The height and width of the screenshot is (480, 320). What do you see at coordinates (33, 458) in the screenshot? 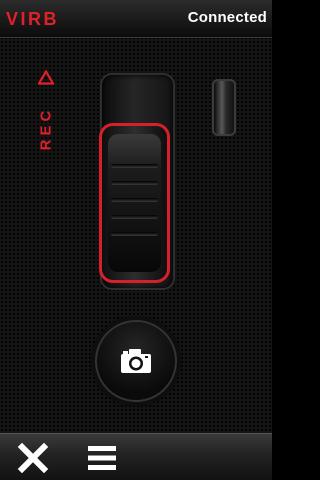
I see `close-icon` at bounding box center [33, 458].